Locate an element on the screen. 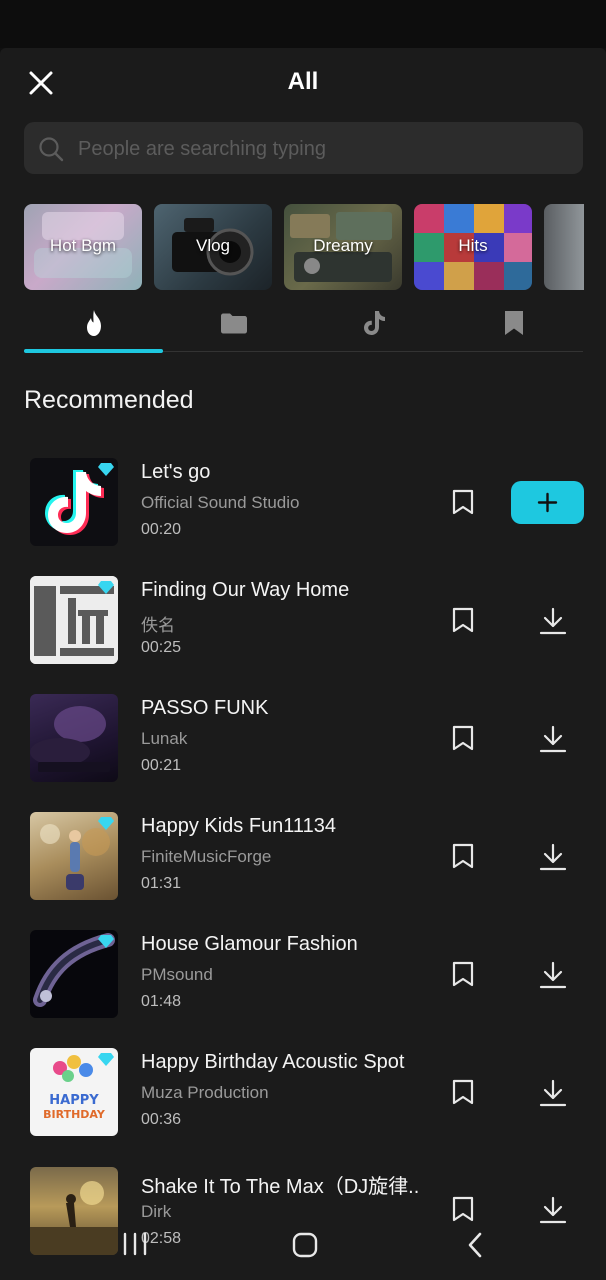 Image resolution: width=606 pixels, height=1280 pixels. search-bar is located at coordinates (303, 149).